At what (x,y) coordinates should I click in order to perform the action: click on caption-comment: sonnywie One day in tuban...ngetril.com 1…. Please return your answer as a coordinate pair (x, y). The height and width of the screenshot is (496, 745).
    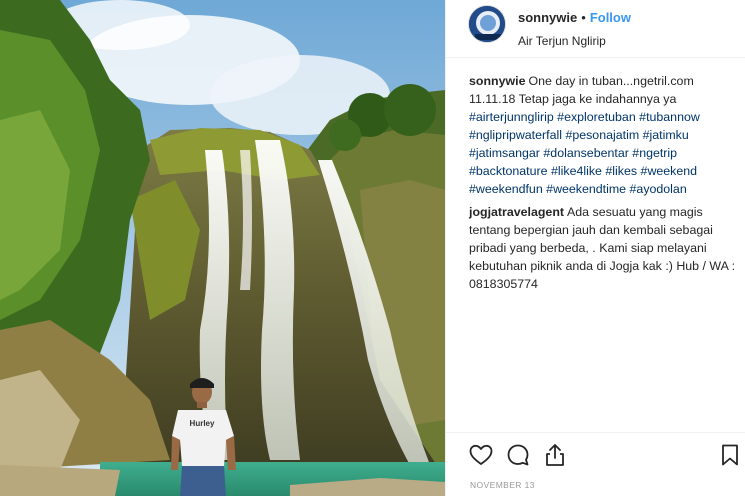
    Looking at the image, I should click on (604, 135).